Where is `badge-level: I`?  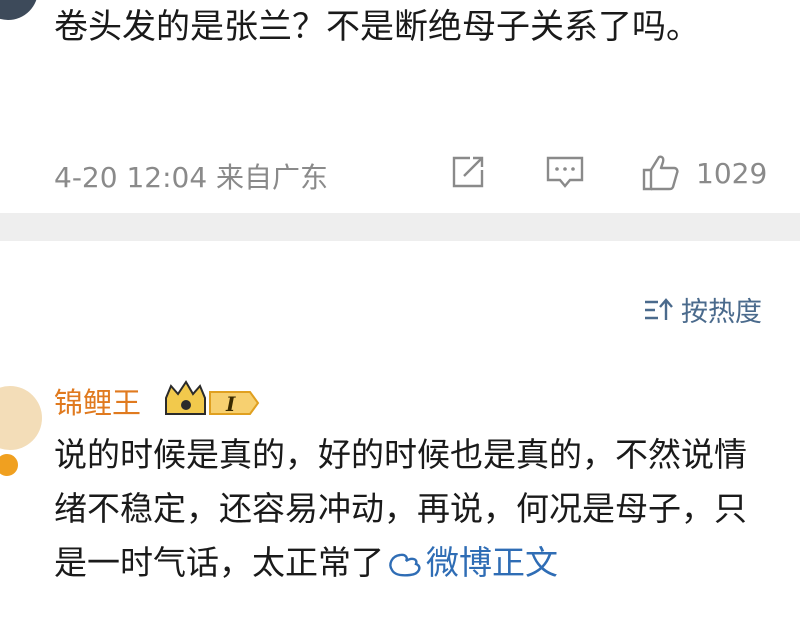
badge-level: I is located at coordinates (230, 404).